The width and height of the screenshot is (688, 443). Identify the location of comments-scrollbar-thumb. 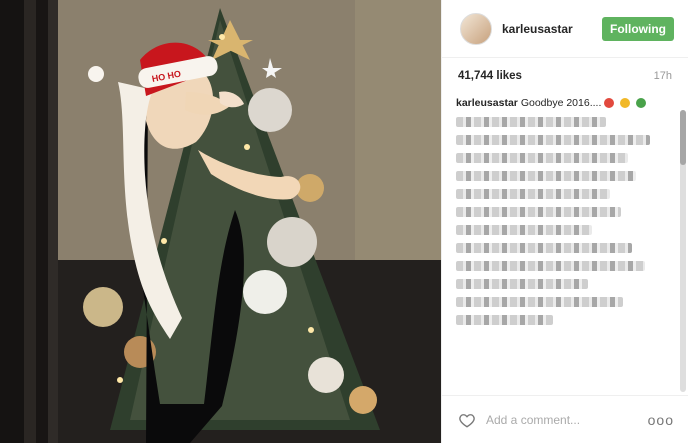
(683, 137).